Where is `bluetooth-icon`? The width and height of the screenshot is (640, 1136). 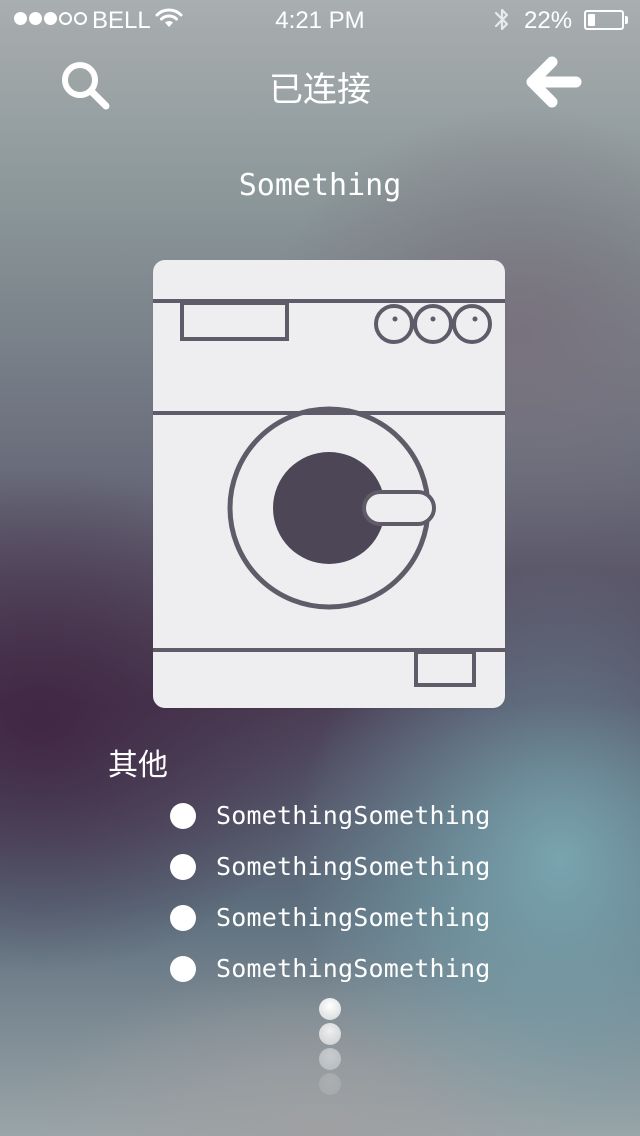
bluetooth-icon is located at coordinates (502, 23).